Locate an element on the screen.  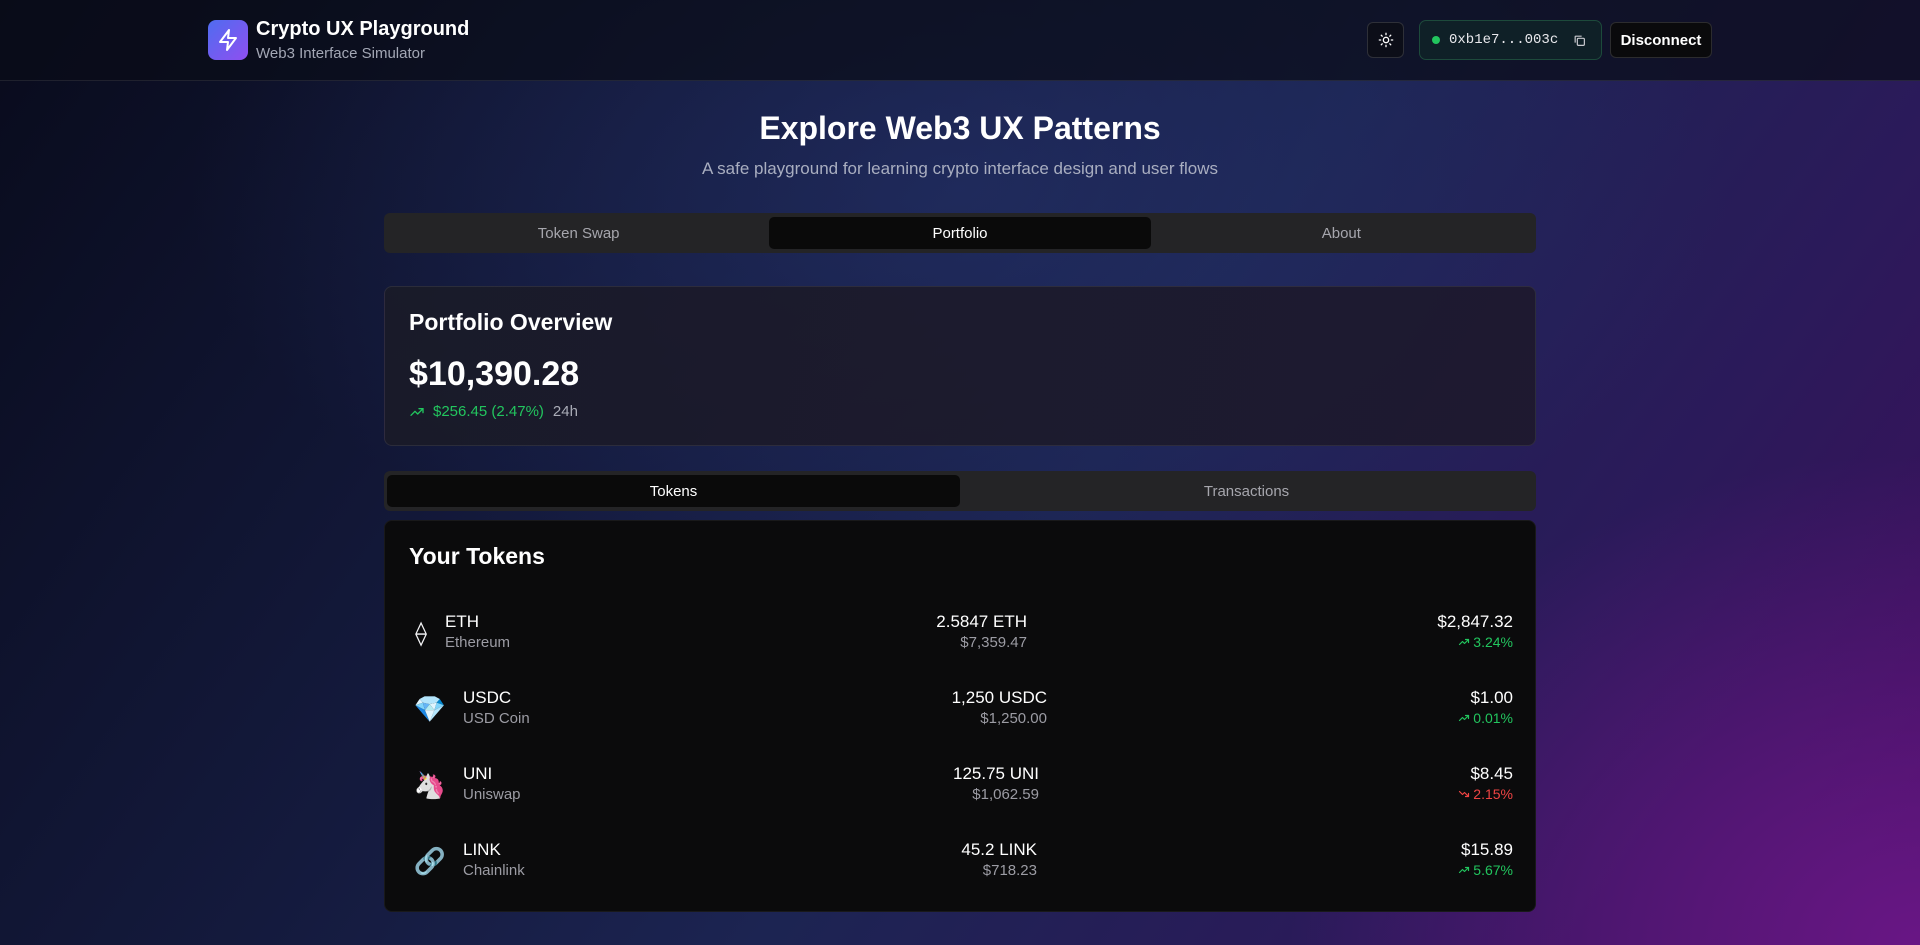
lightning-bolt-icon is located at coordinates (228, 40).